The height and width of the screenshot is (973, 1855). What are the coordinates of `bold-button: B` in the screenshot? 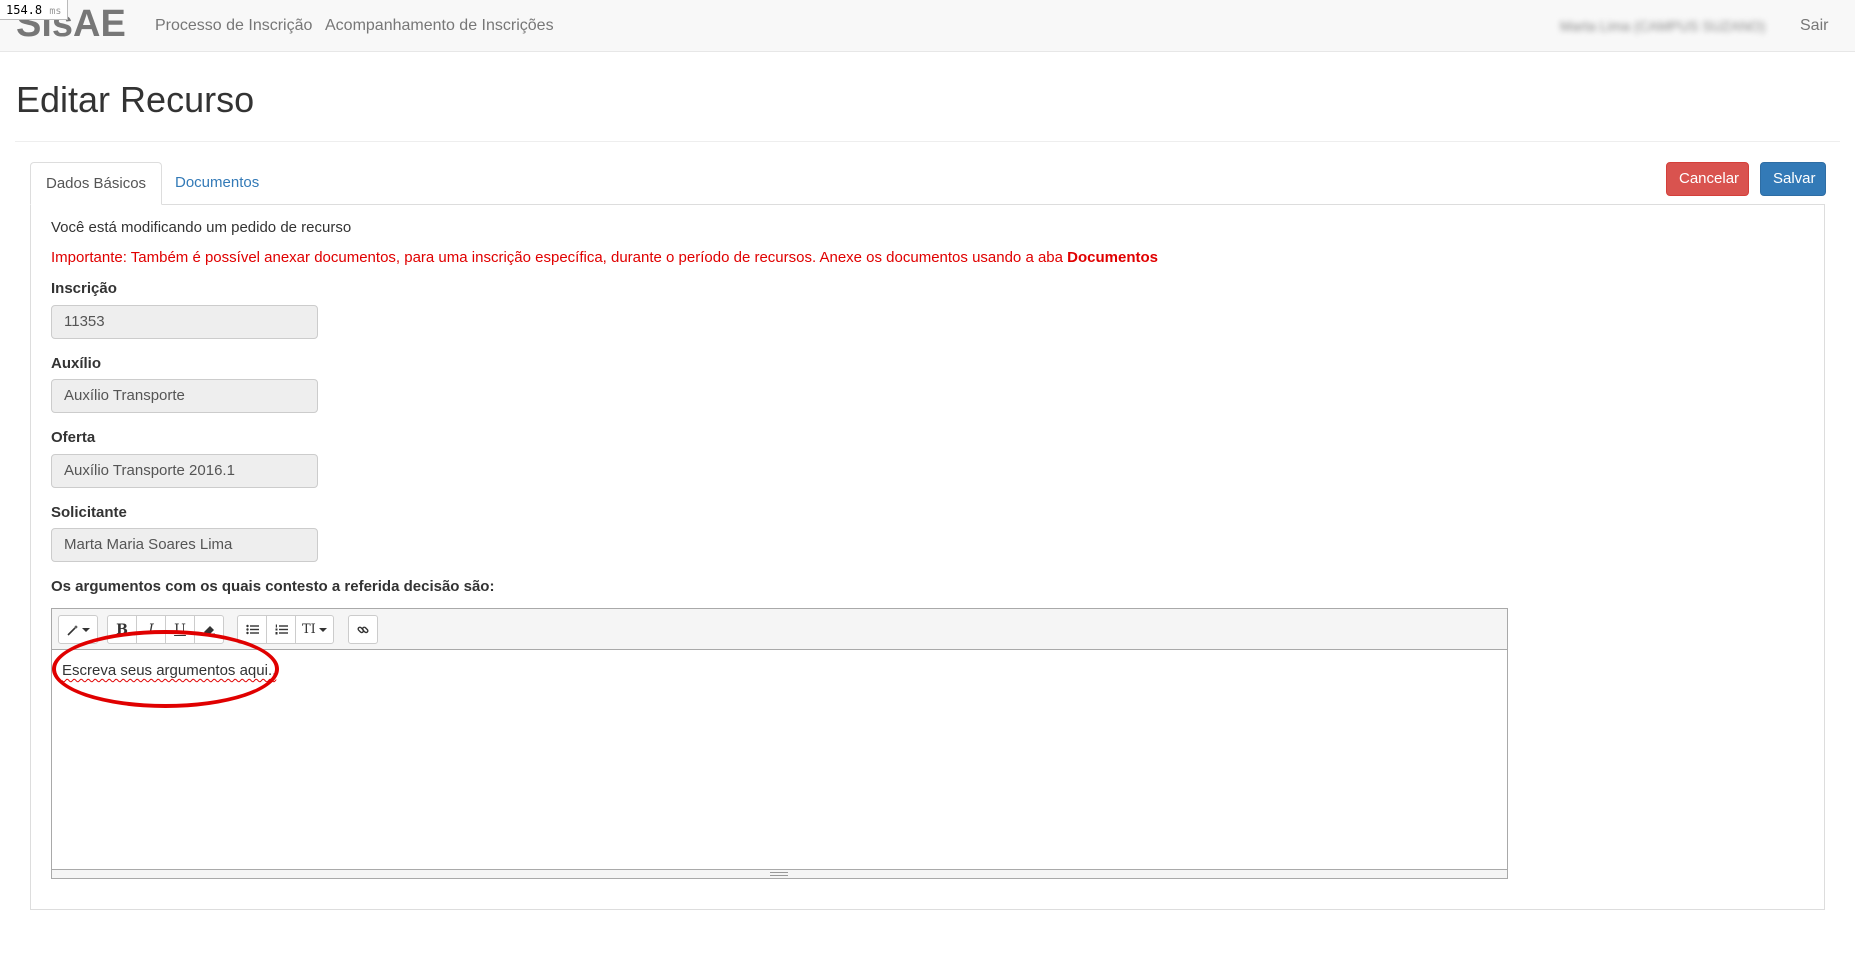 It's located at (122, 629).